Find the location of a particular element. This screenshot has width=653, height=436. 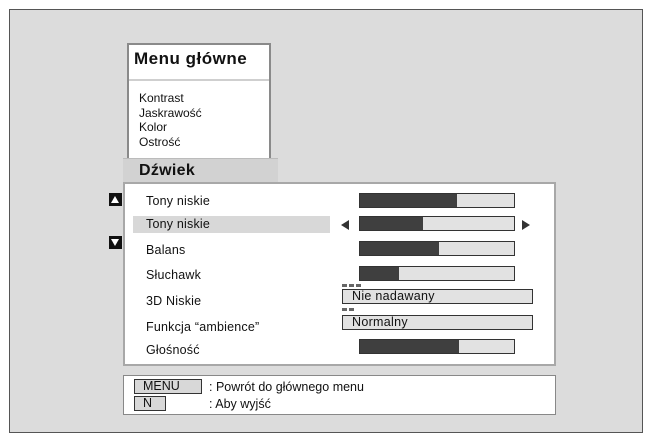

row-label-tony-niskie-2: Tony niskie is located at coordinates (178, 224).